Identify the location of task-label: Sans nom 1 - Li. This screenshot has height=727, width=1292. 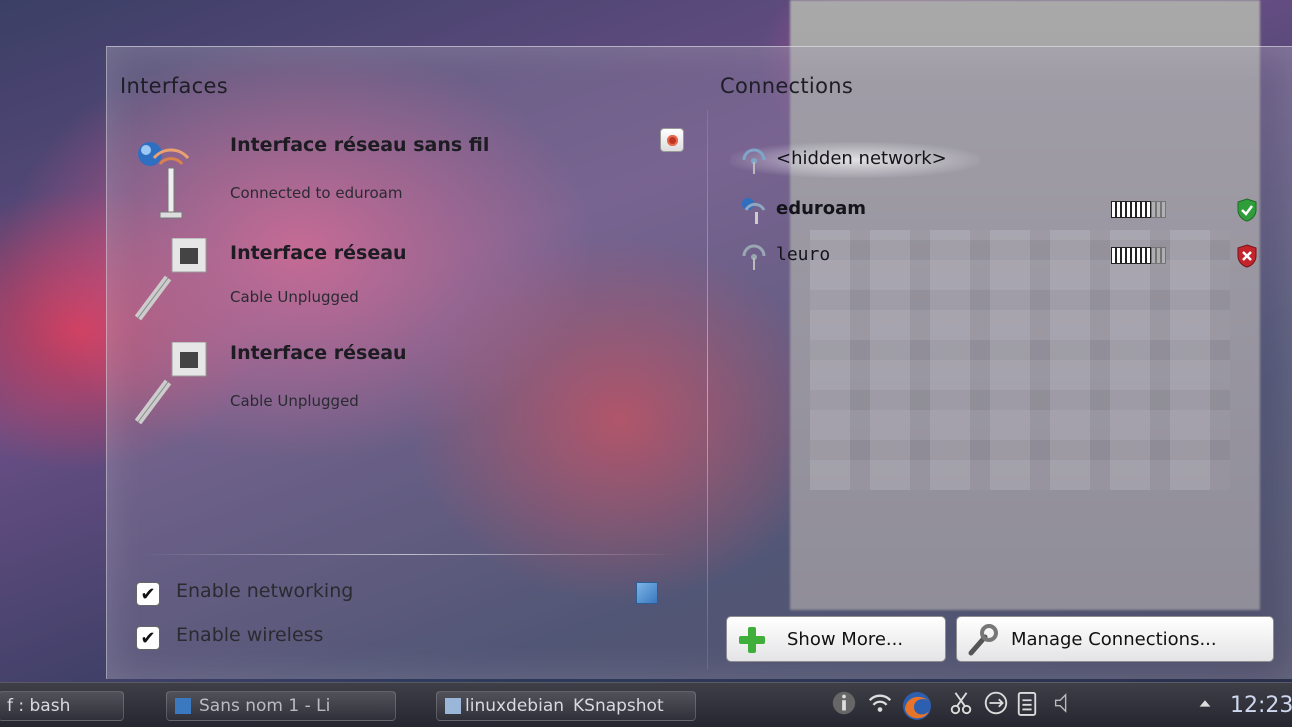
(265, 706).